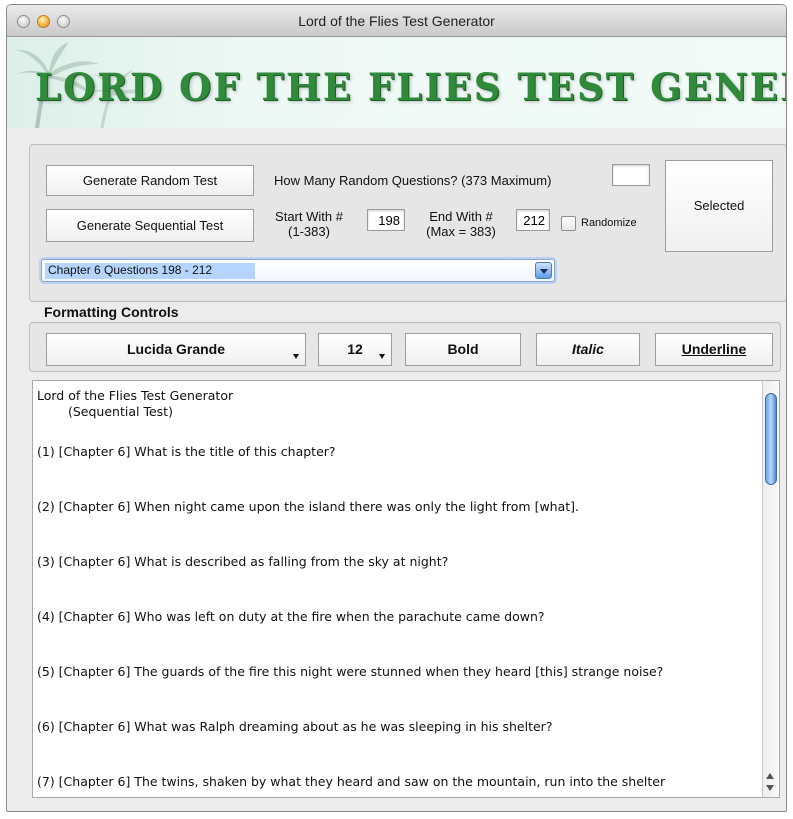 This screenshot has height=819, width=793. Describe the element at coordinates (298, 270) in the screenshot. I see `chapter-select: Chapter 6 Questions 198 - 212` at that location.